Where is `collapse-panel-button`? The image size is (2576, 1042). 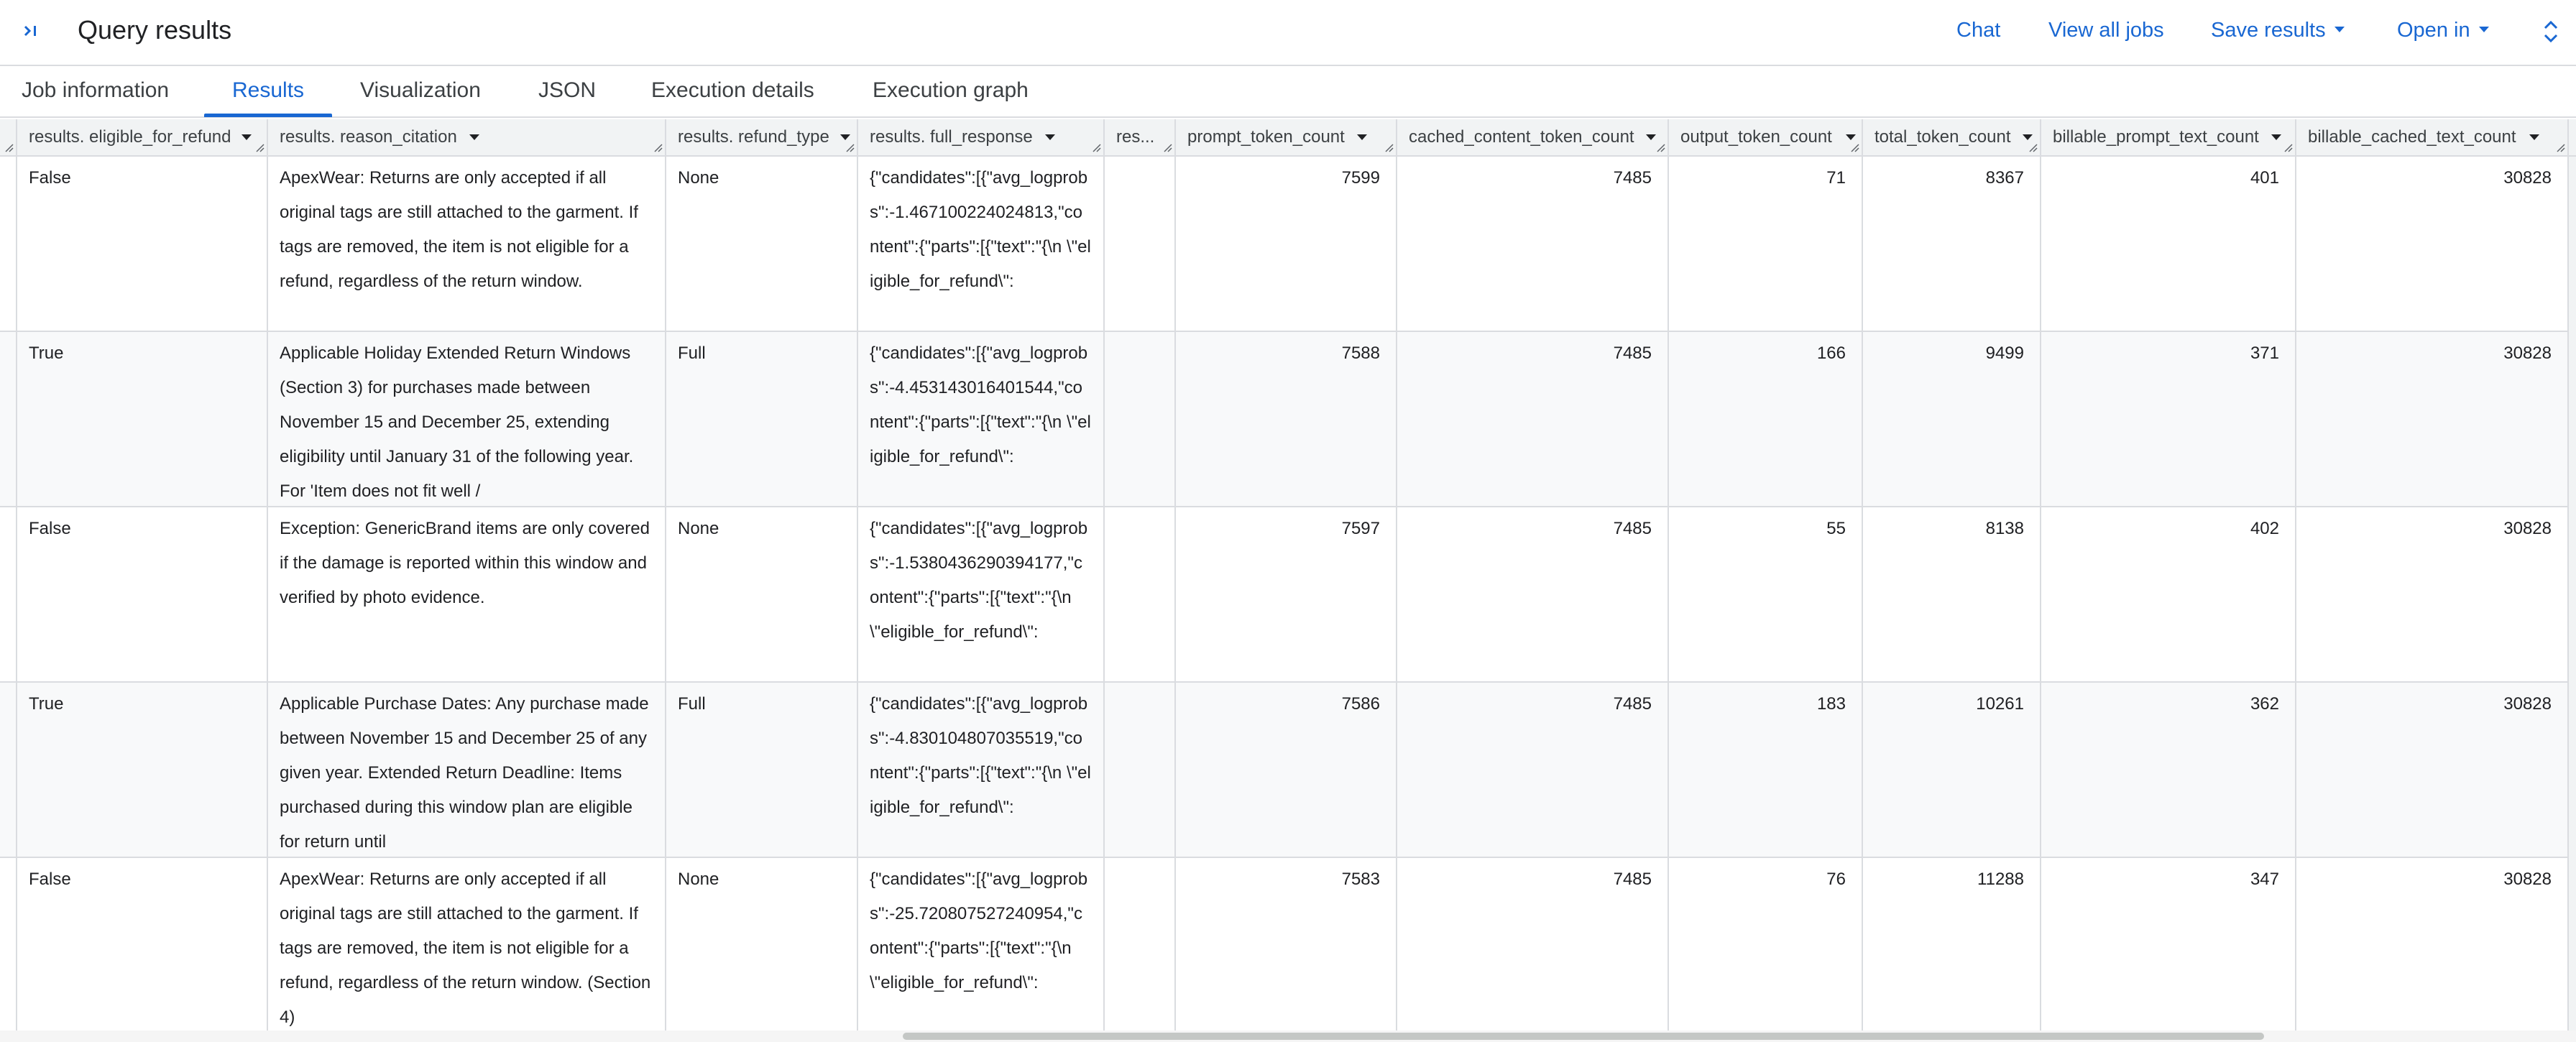
collapse-panel-button is located at coordinates (31, 31).